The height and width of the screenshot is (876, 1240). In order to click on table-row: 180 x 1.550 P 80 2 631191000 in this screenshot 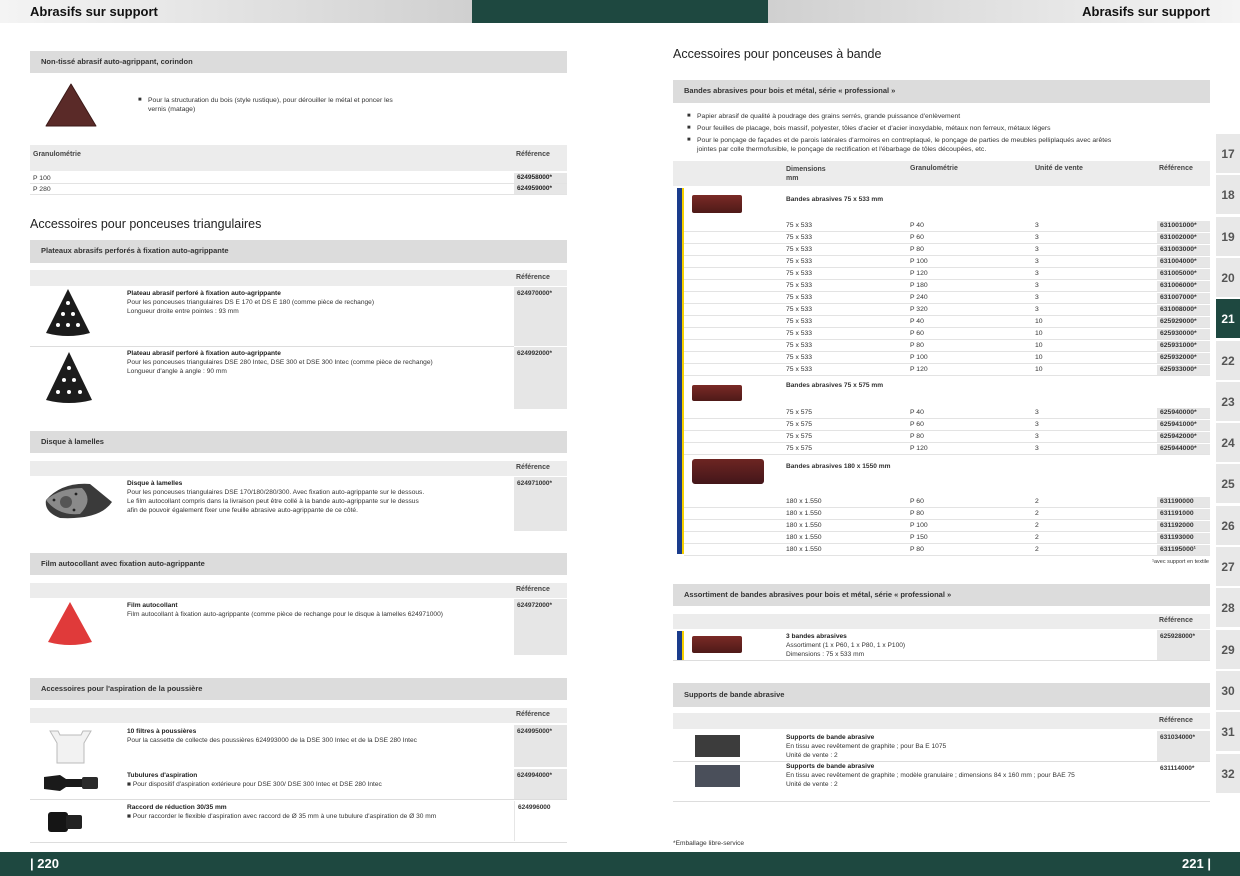, I will do `click(947, 514)`.